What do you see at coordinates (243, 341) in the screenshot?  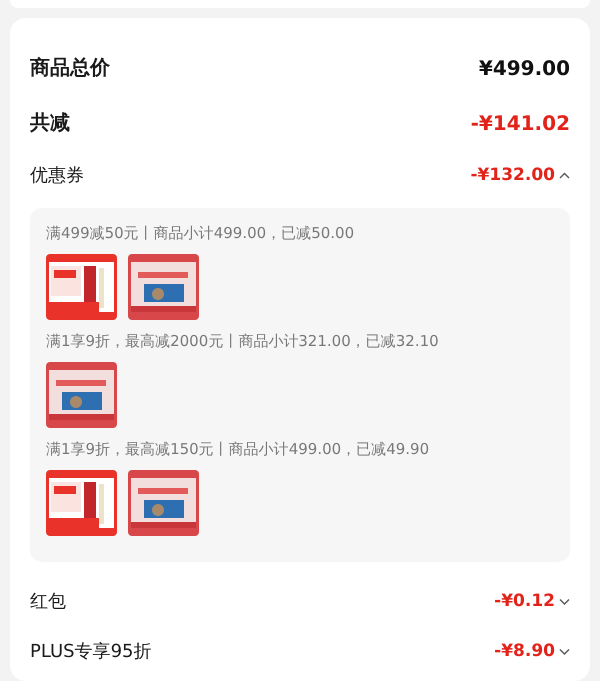 I see `coupon-rule: 满1享9折，最高减2000元丨商品小计321.00，已减32.10` at bounding box center [243, 341].